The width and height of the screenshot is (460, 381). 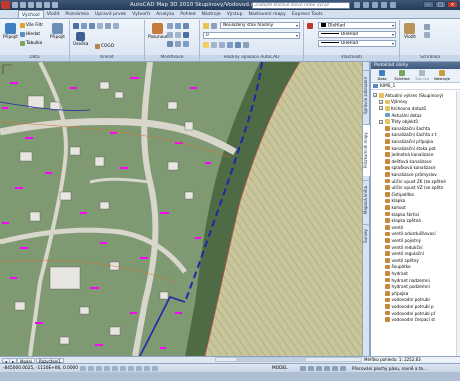 What do you see at coordinates (23, 5) in the screenshot?
I see `open-icon` at bounding box center [23, 5].